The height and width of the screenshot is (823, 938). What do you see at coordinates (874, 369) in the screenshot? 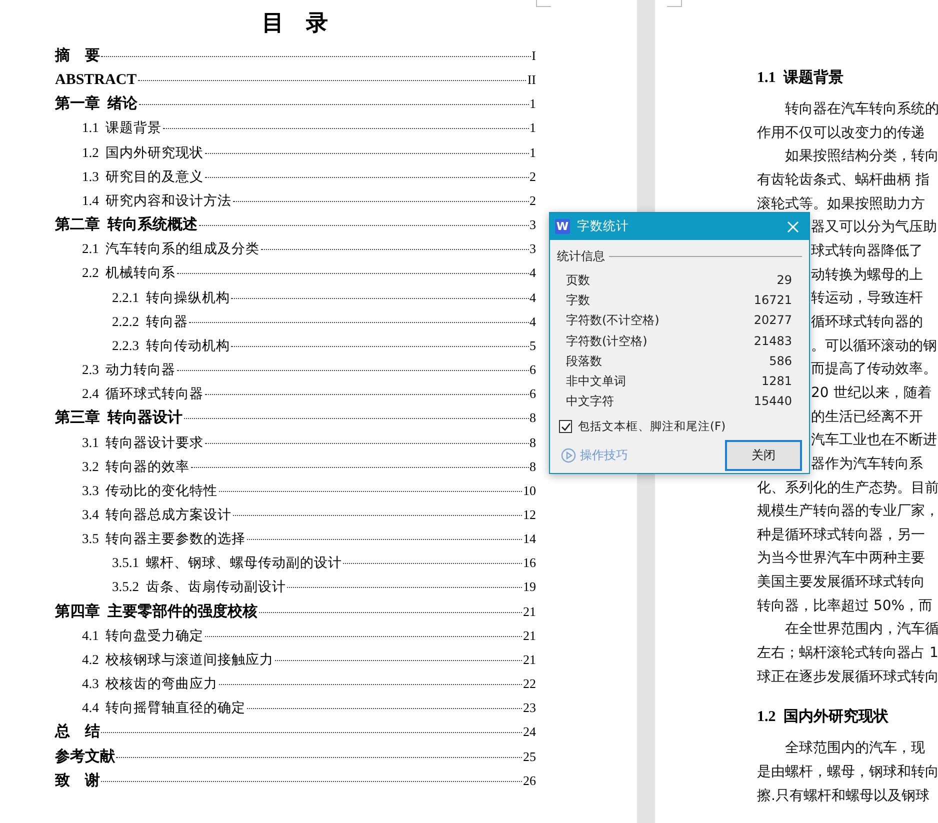
I see `body-text-line: 而提高了传动效率。` at bounding box center [874, 369].